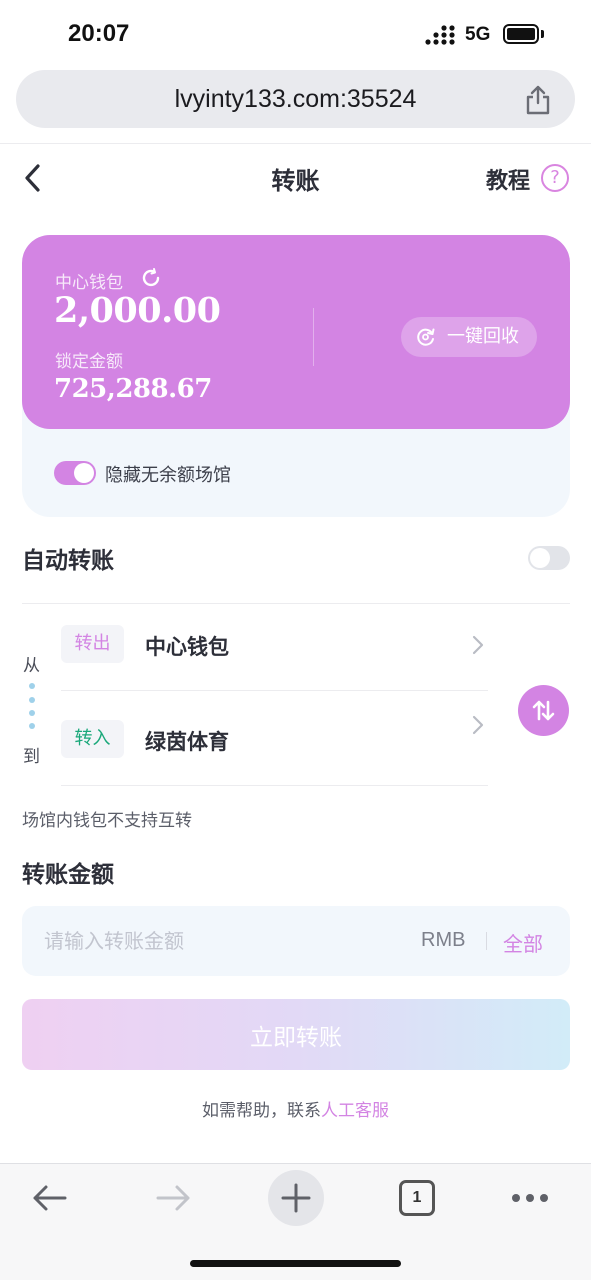 The height and width of the screenshot is (1280, 591). I want to click on network-type: 5G, so click(478, 34).